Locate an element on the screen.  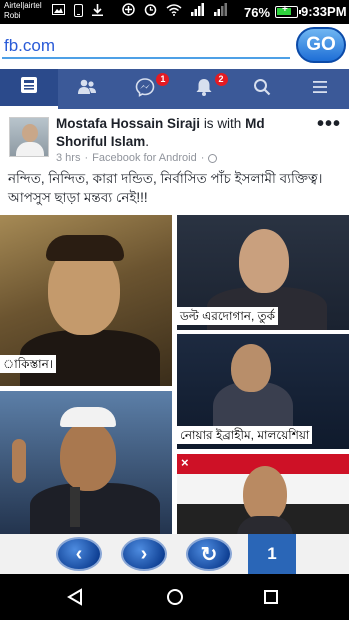
tab-search is located at coordinates (262, 89).